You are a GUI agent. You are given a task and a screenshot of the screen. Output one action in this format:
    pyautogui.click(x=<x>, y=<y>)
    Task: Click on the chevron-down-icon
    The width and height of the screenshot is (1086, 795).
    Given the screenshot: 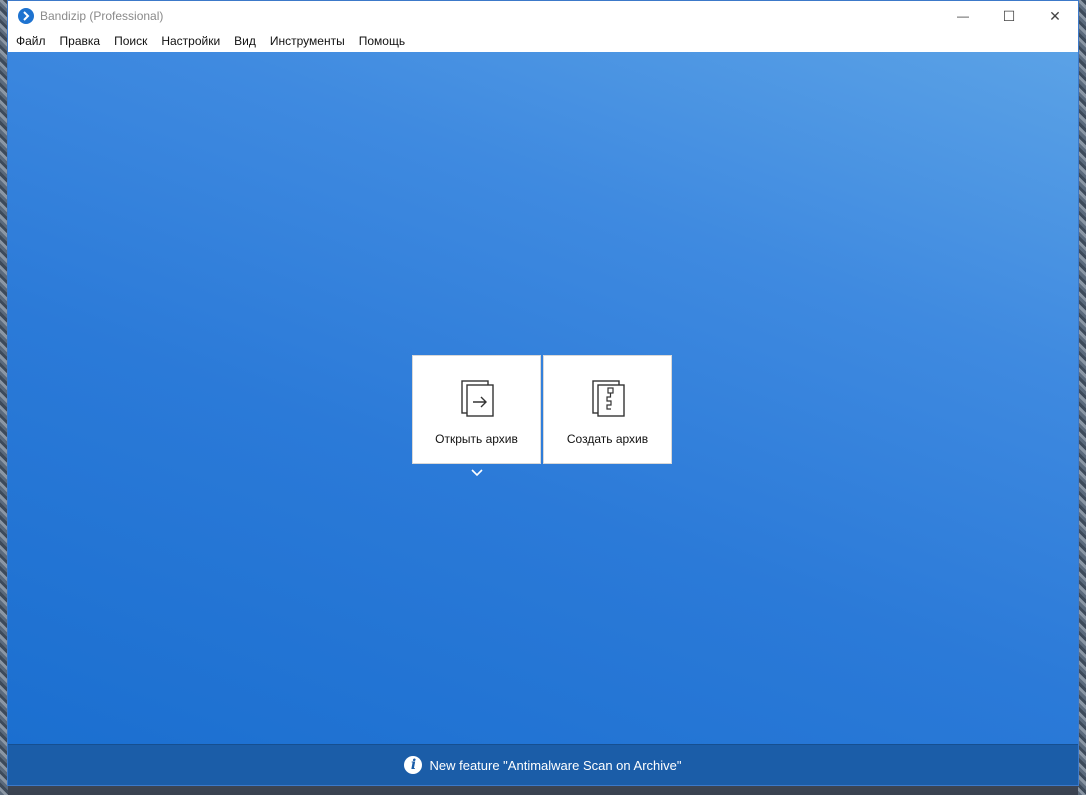 What is the action you would take?
    pyautogui.click(x=477, y=473)
    